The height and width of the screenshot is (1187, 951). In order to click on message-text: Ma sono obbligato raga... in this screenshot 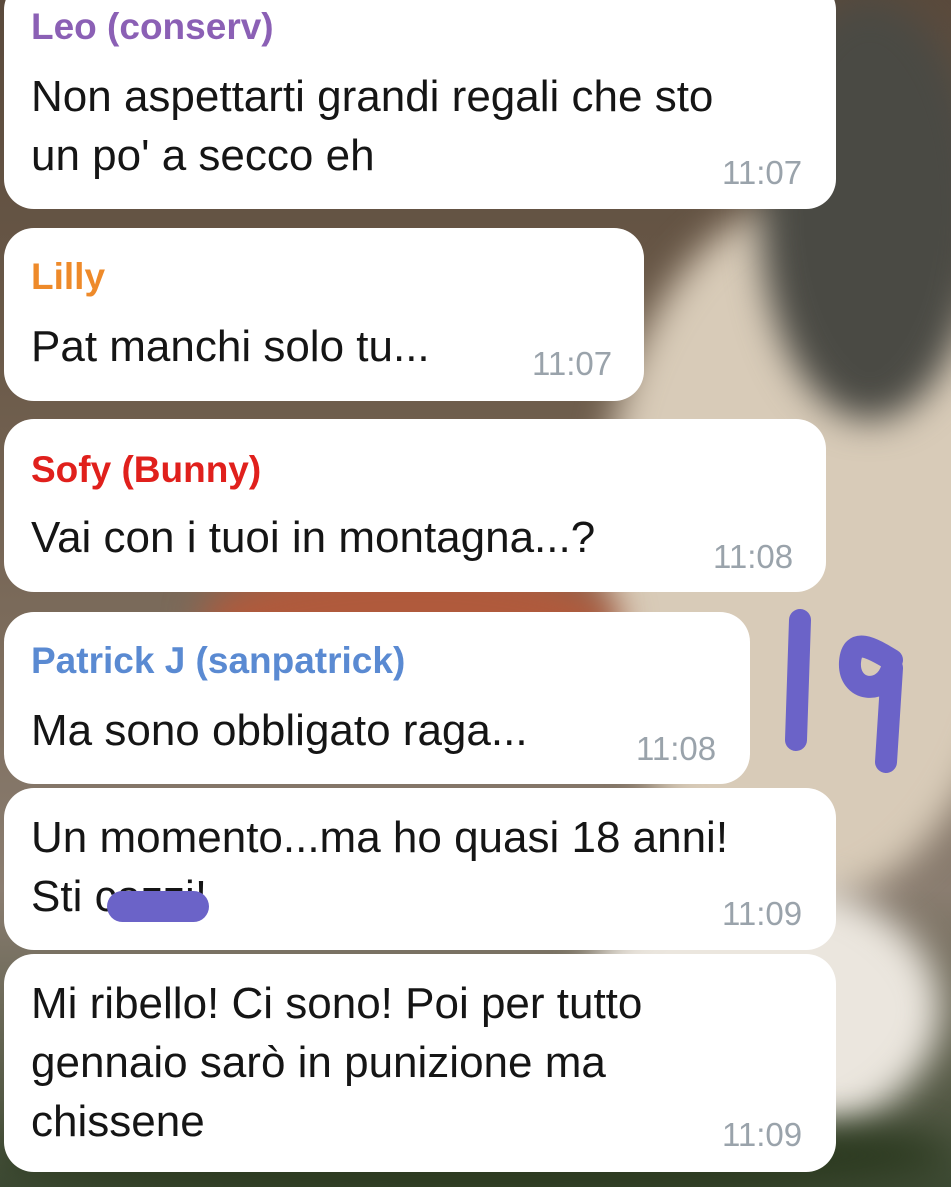, I will do `click(279, 730)`.